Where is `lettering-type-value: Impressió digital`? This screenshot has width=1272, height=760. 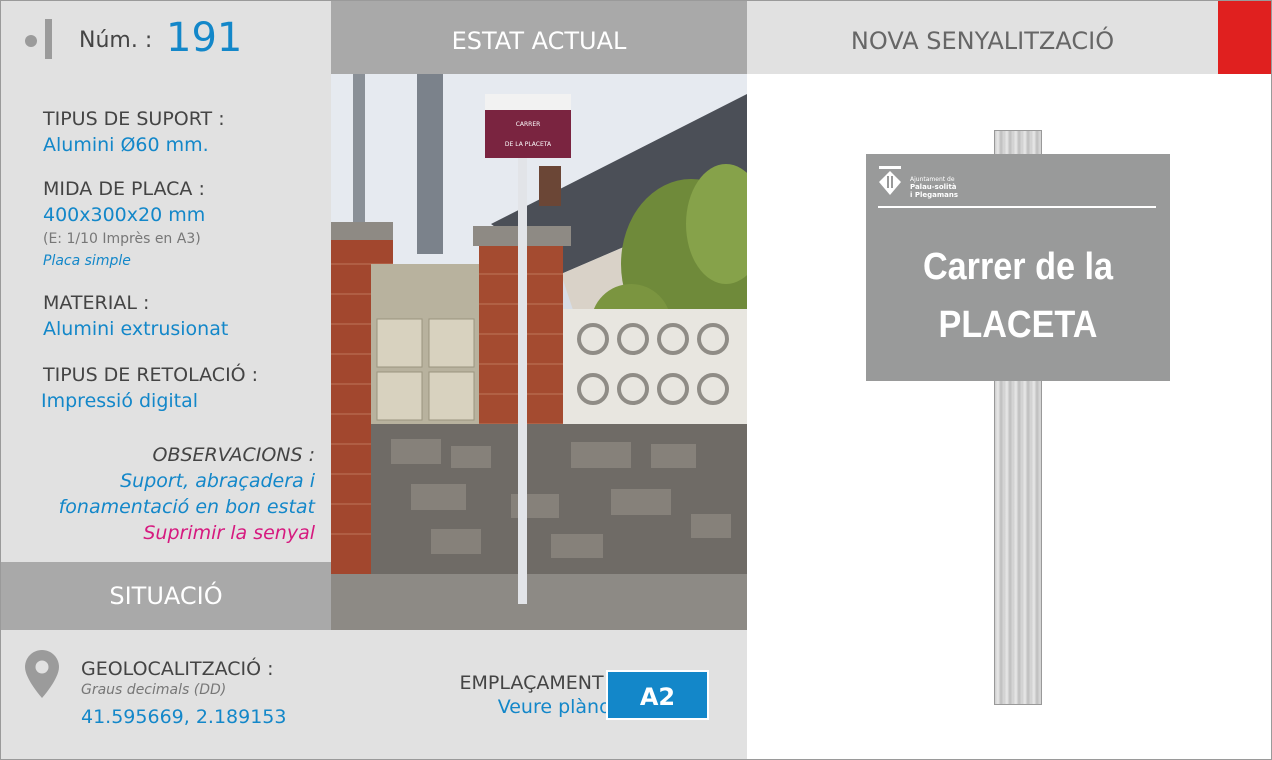 lettering-type-value: Impressió digital is located at coordinates (120, 401).